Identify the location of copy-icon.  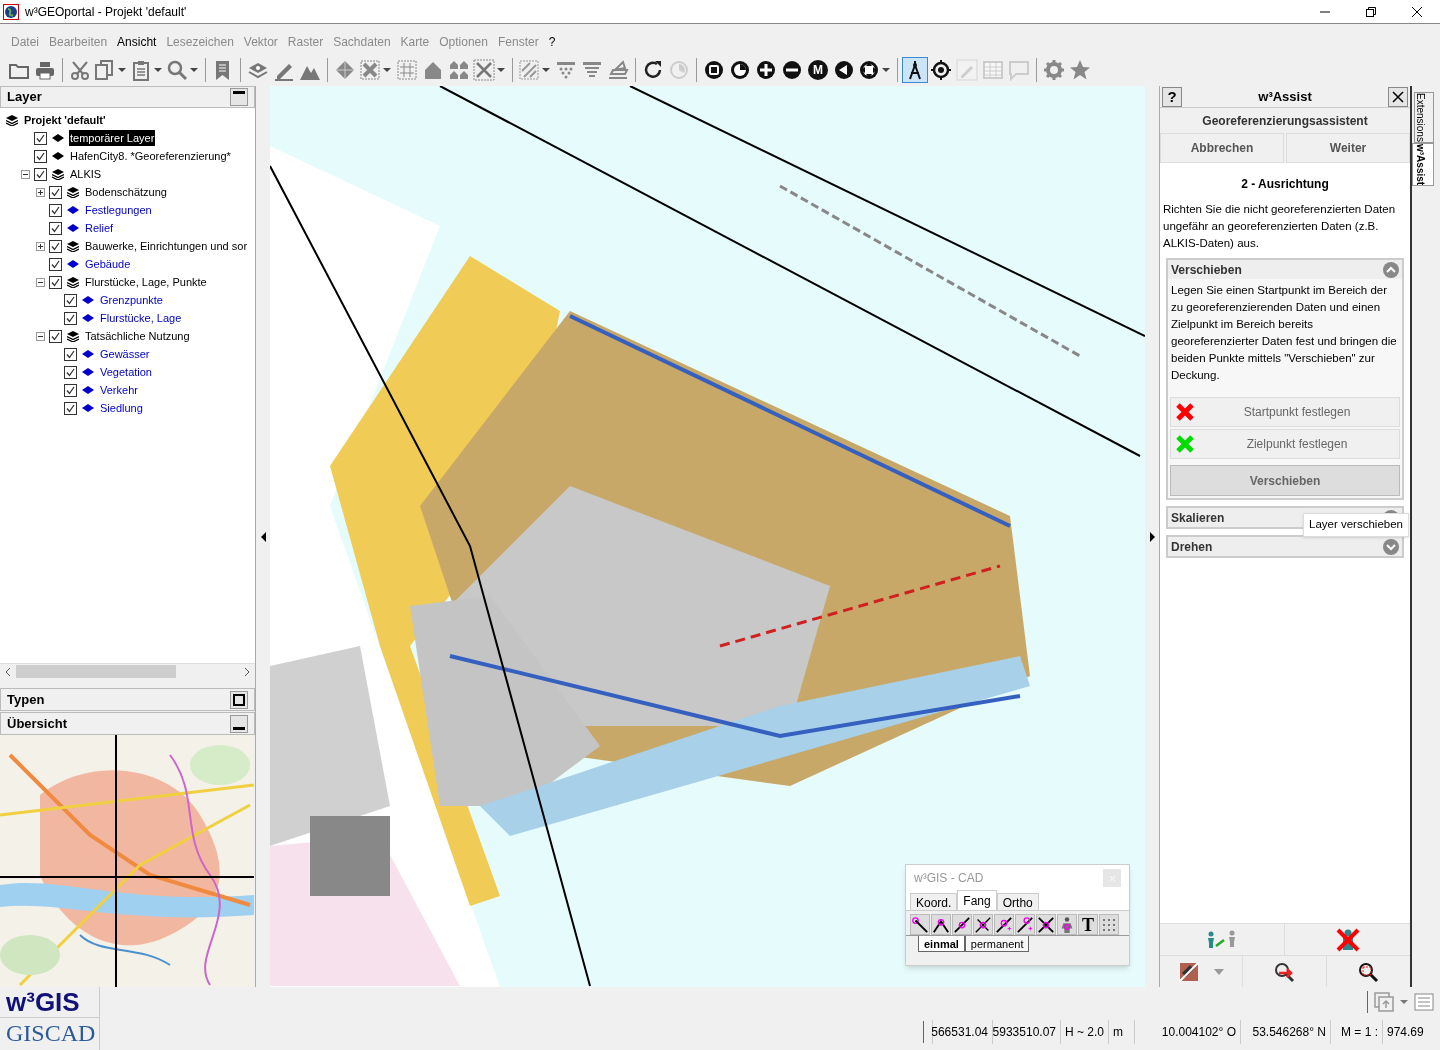
(105, 70).